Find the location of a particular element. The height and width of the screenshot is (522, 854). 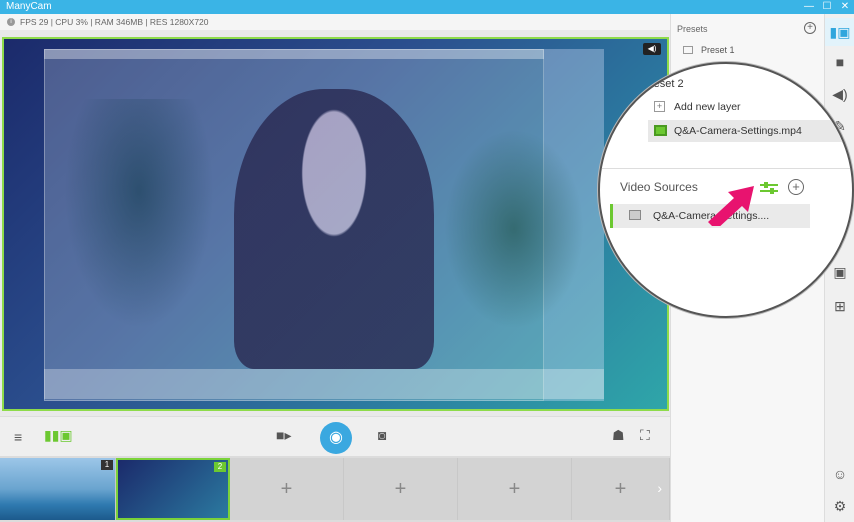

preview-plant-right is located at coordinates (514, 229).